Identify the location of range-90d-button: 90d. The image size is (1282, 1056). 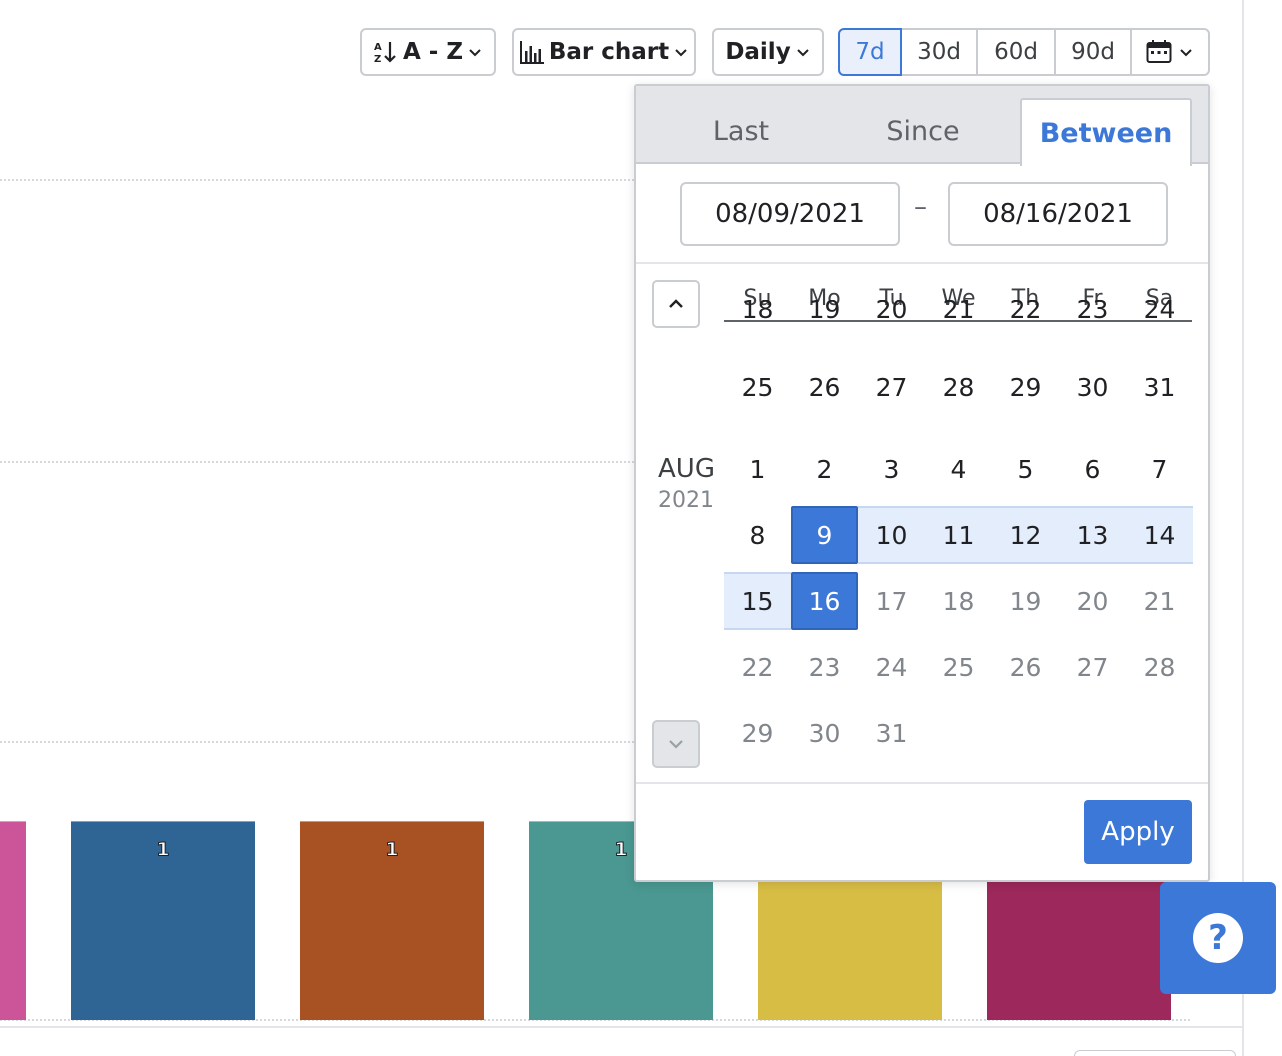
(1094, 52).